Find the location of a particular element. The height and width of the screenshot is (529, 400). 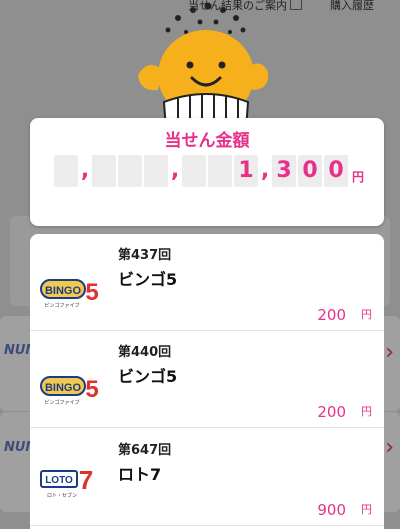

svg-text: LOTO is located at coordinates (59, 480).